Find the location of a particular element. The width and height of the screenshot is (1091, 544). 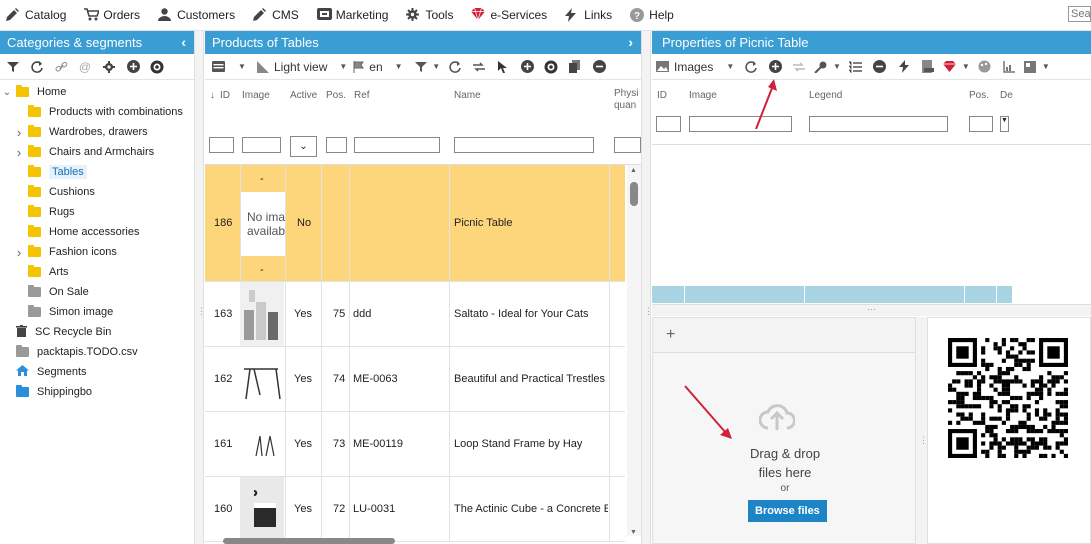

column-physical: Physi quan is located at coordinates (626, 100).